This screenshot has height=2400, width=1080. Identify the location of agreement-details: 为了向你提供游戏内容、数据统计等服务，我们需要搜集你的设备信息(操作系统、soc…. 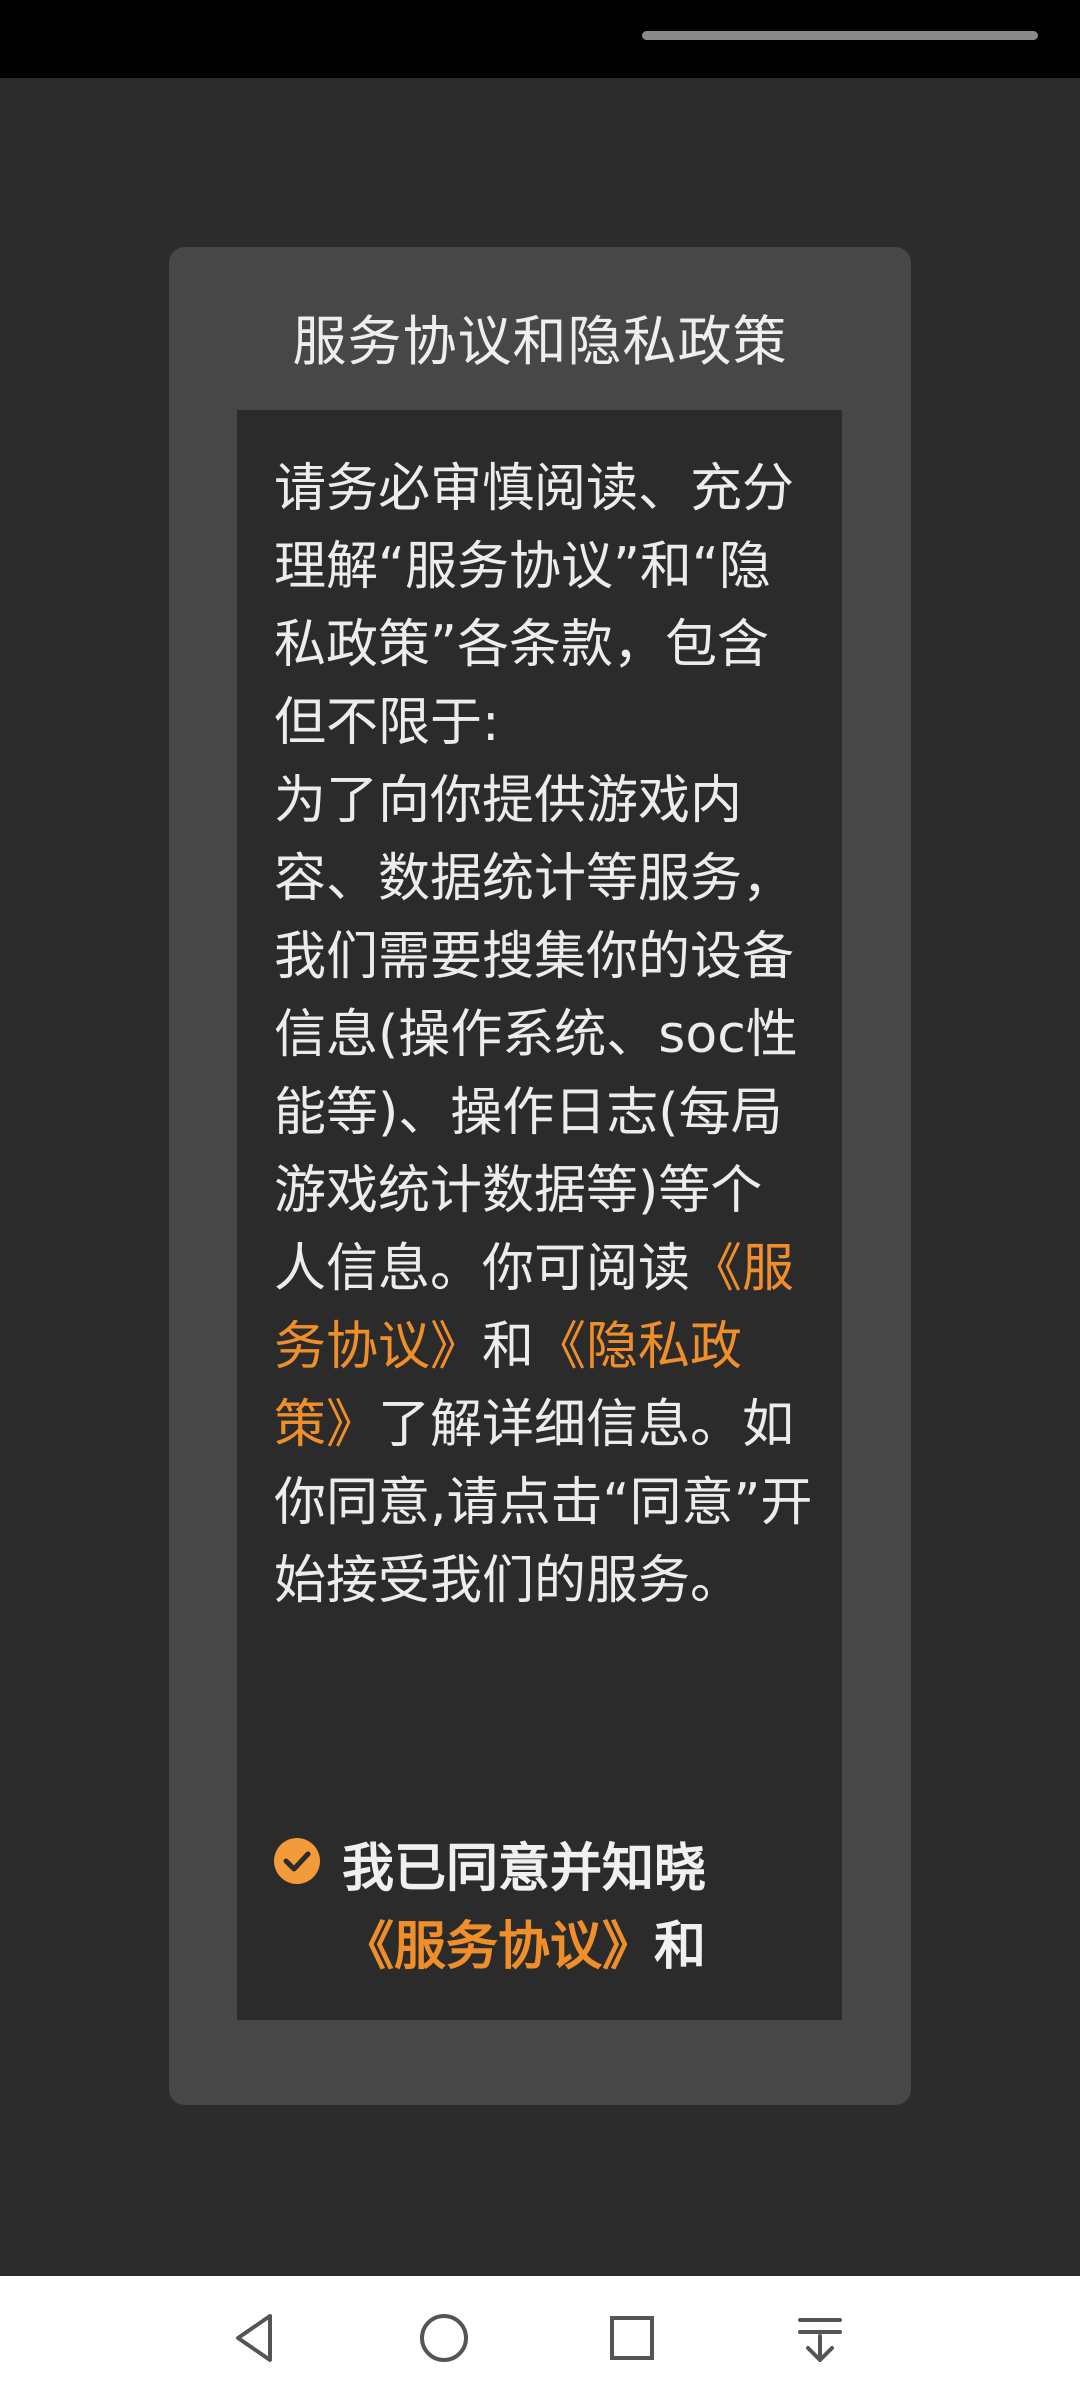
(536, 1035).